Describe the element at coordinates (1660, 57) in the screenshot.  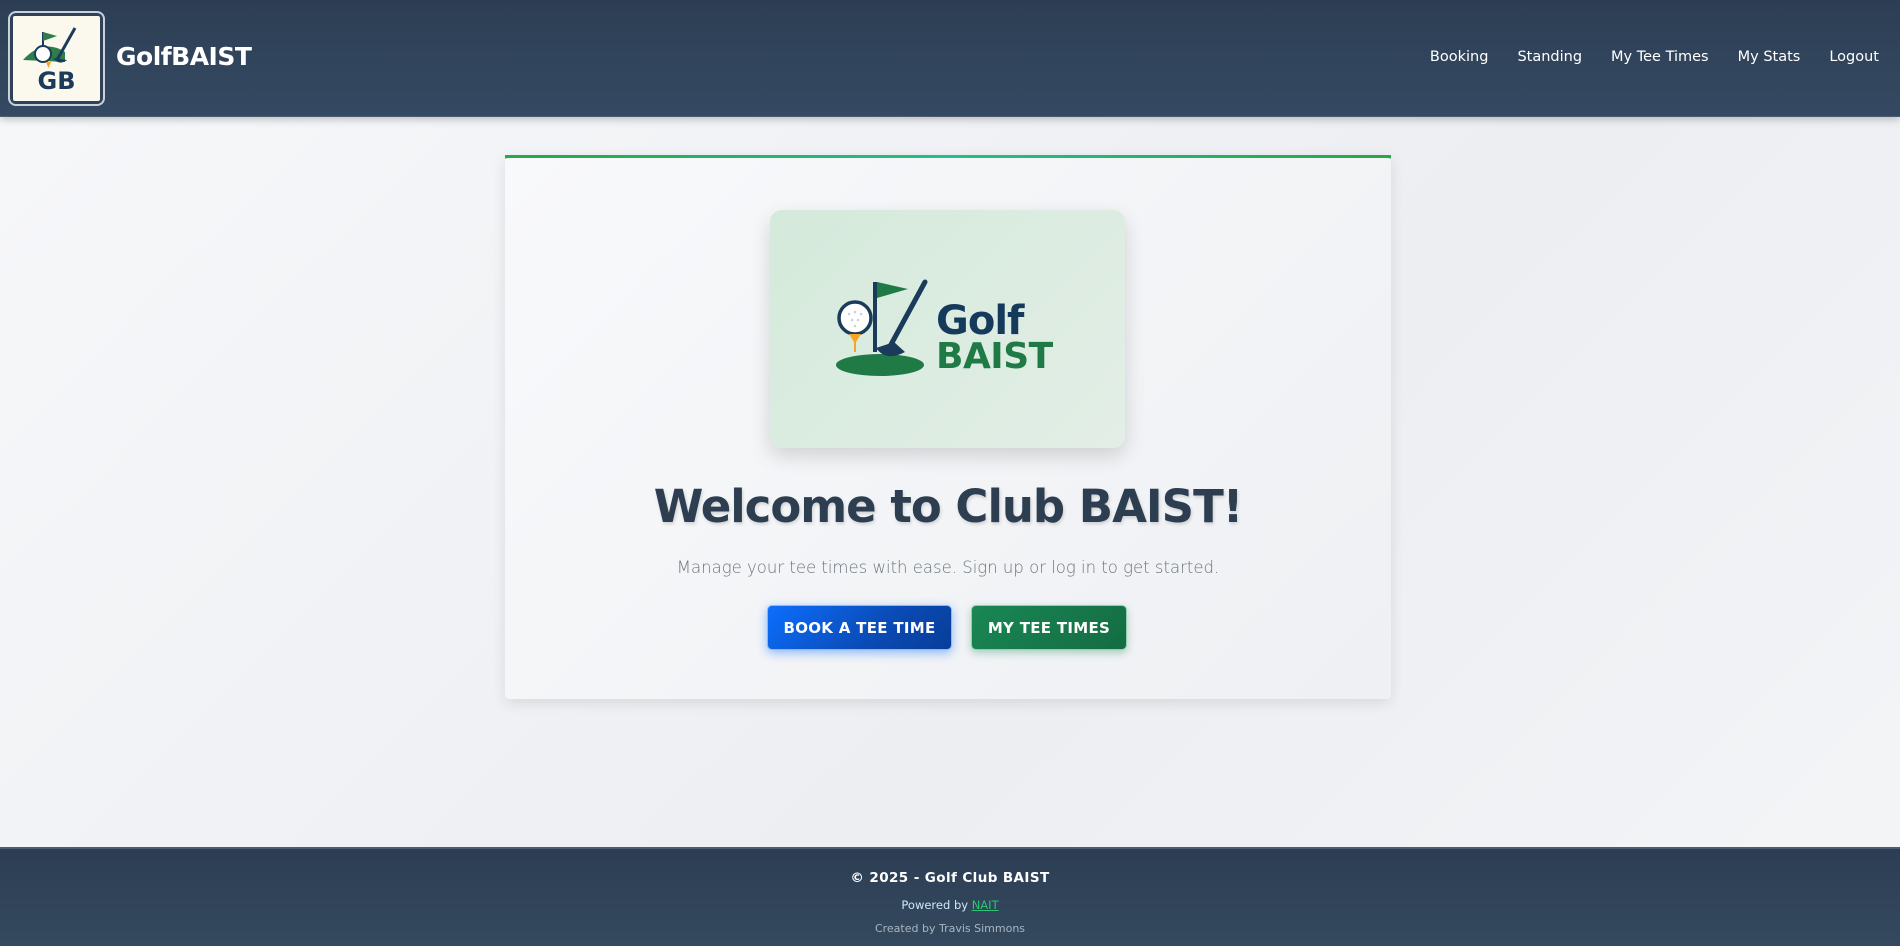
I see `nav-my-tee-times: My Tee Times` at that location.